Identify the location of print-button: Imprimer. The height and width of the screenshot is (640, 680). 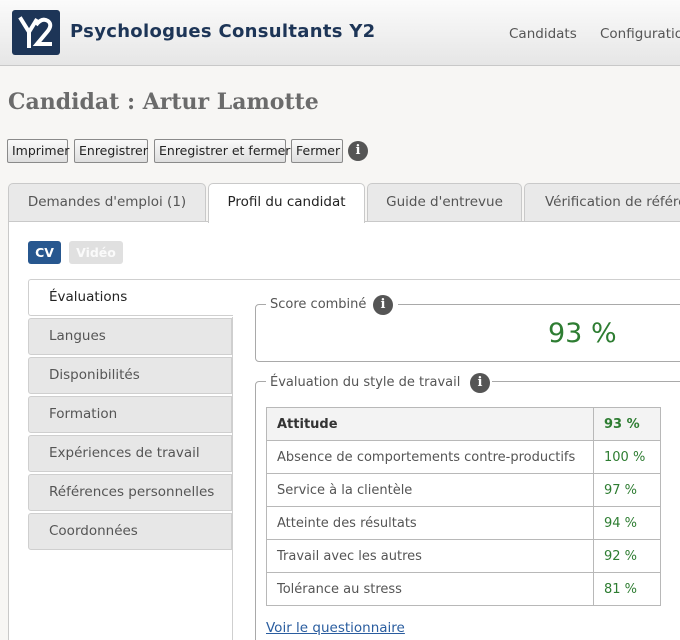
(38, 151).